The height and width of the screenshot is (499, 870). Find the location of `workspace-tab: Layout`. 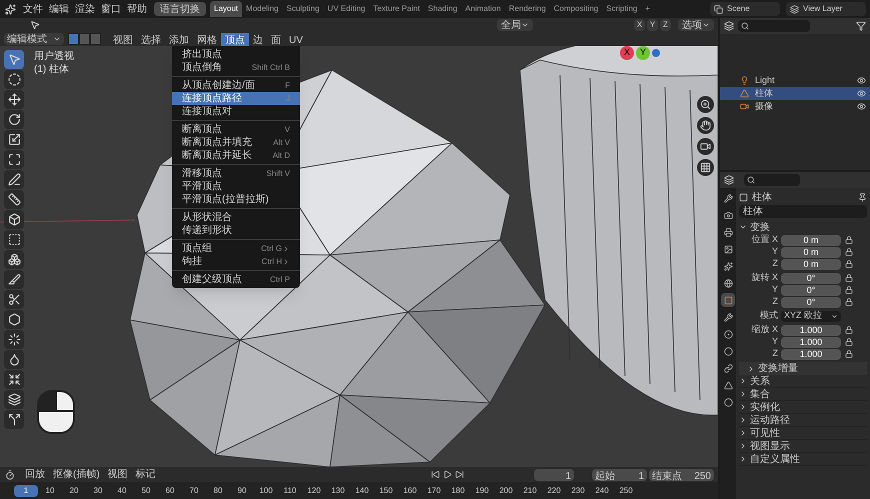

workspace-tab: Layout is located at coordinates (226, 9).